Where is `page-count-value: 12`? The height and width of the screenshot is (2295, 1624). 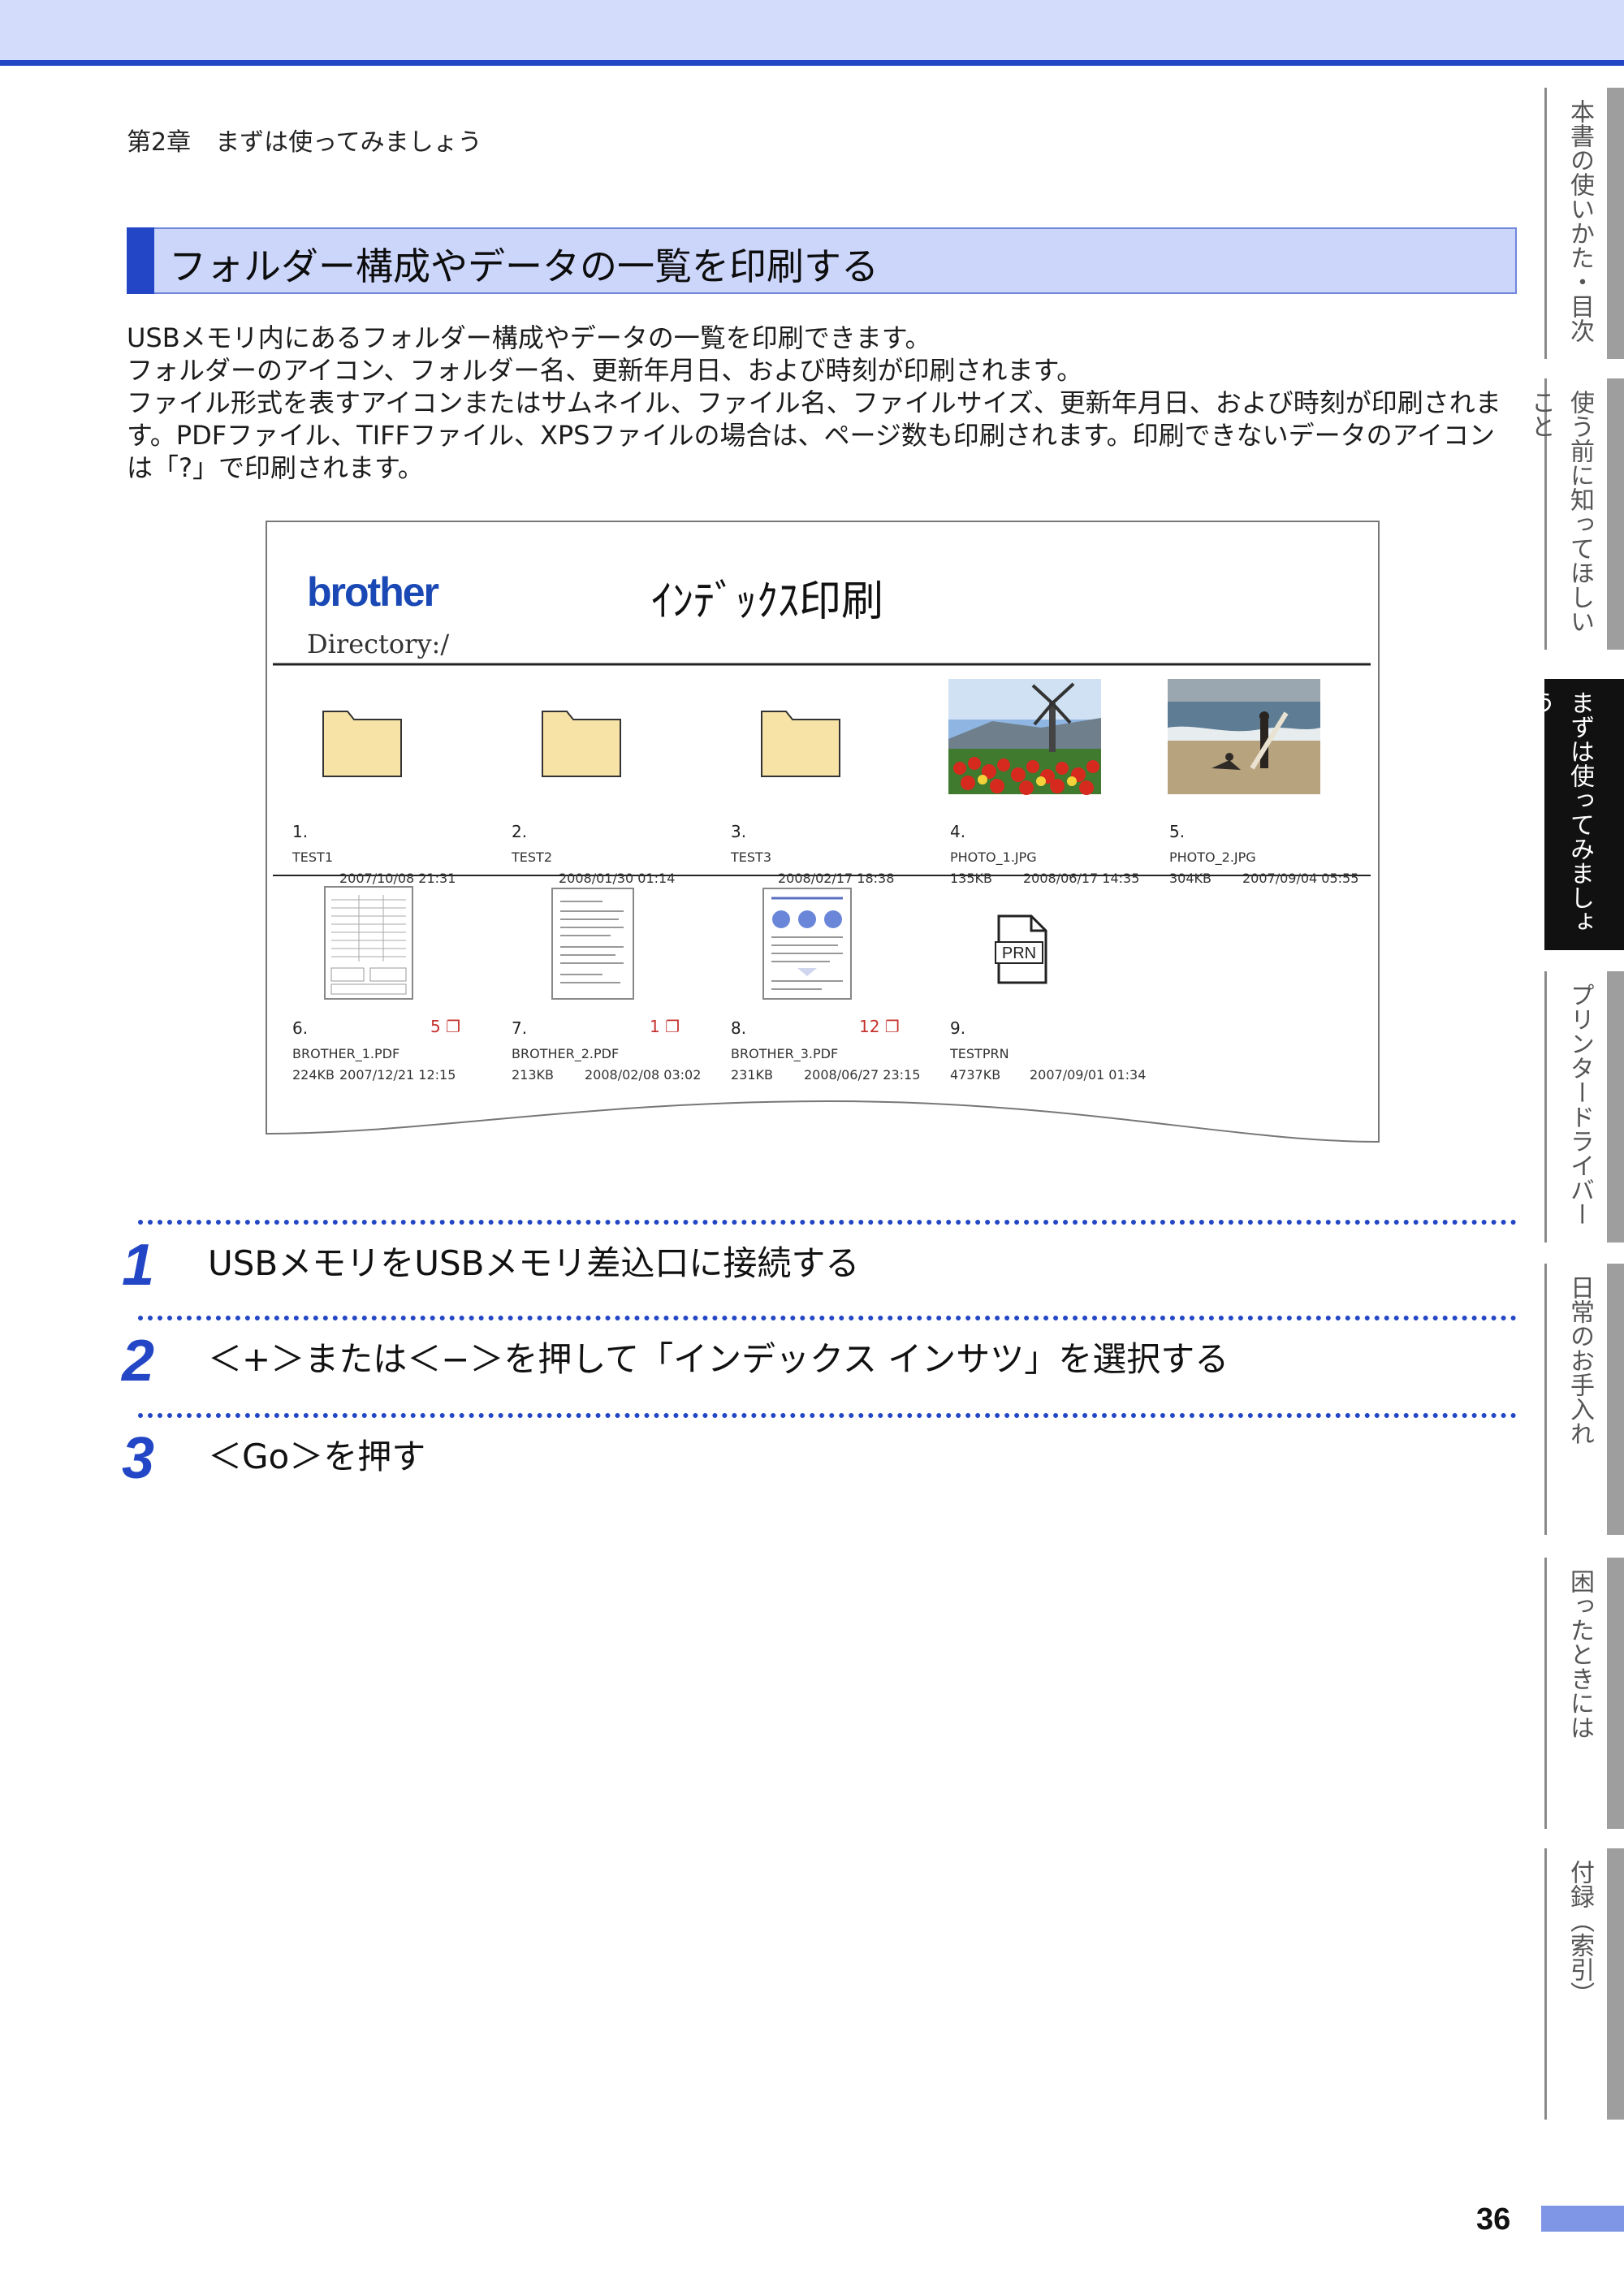
page-count-value: 12 is located at coordinates (870, 1026).